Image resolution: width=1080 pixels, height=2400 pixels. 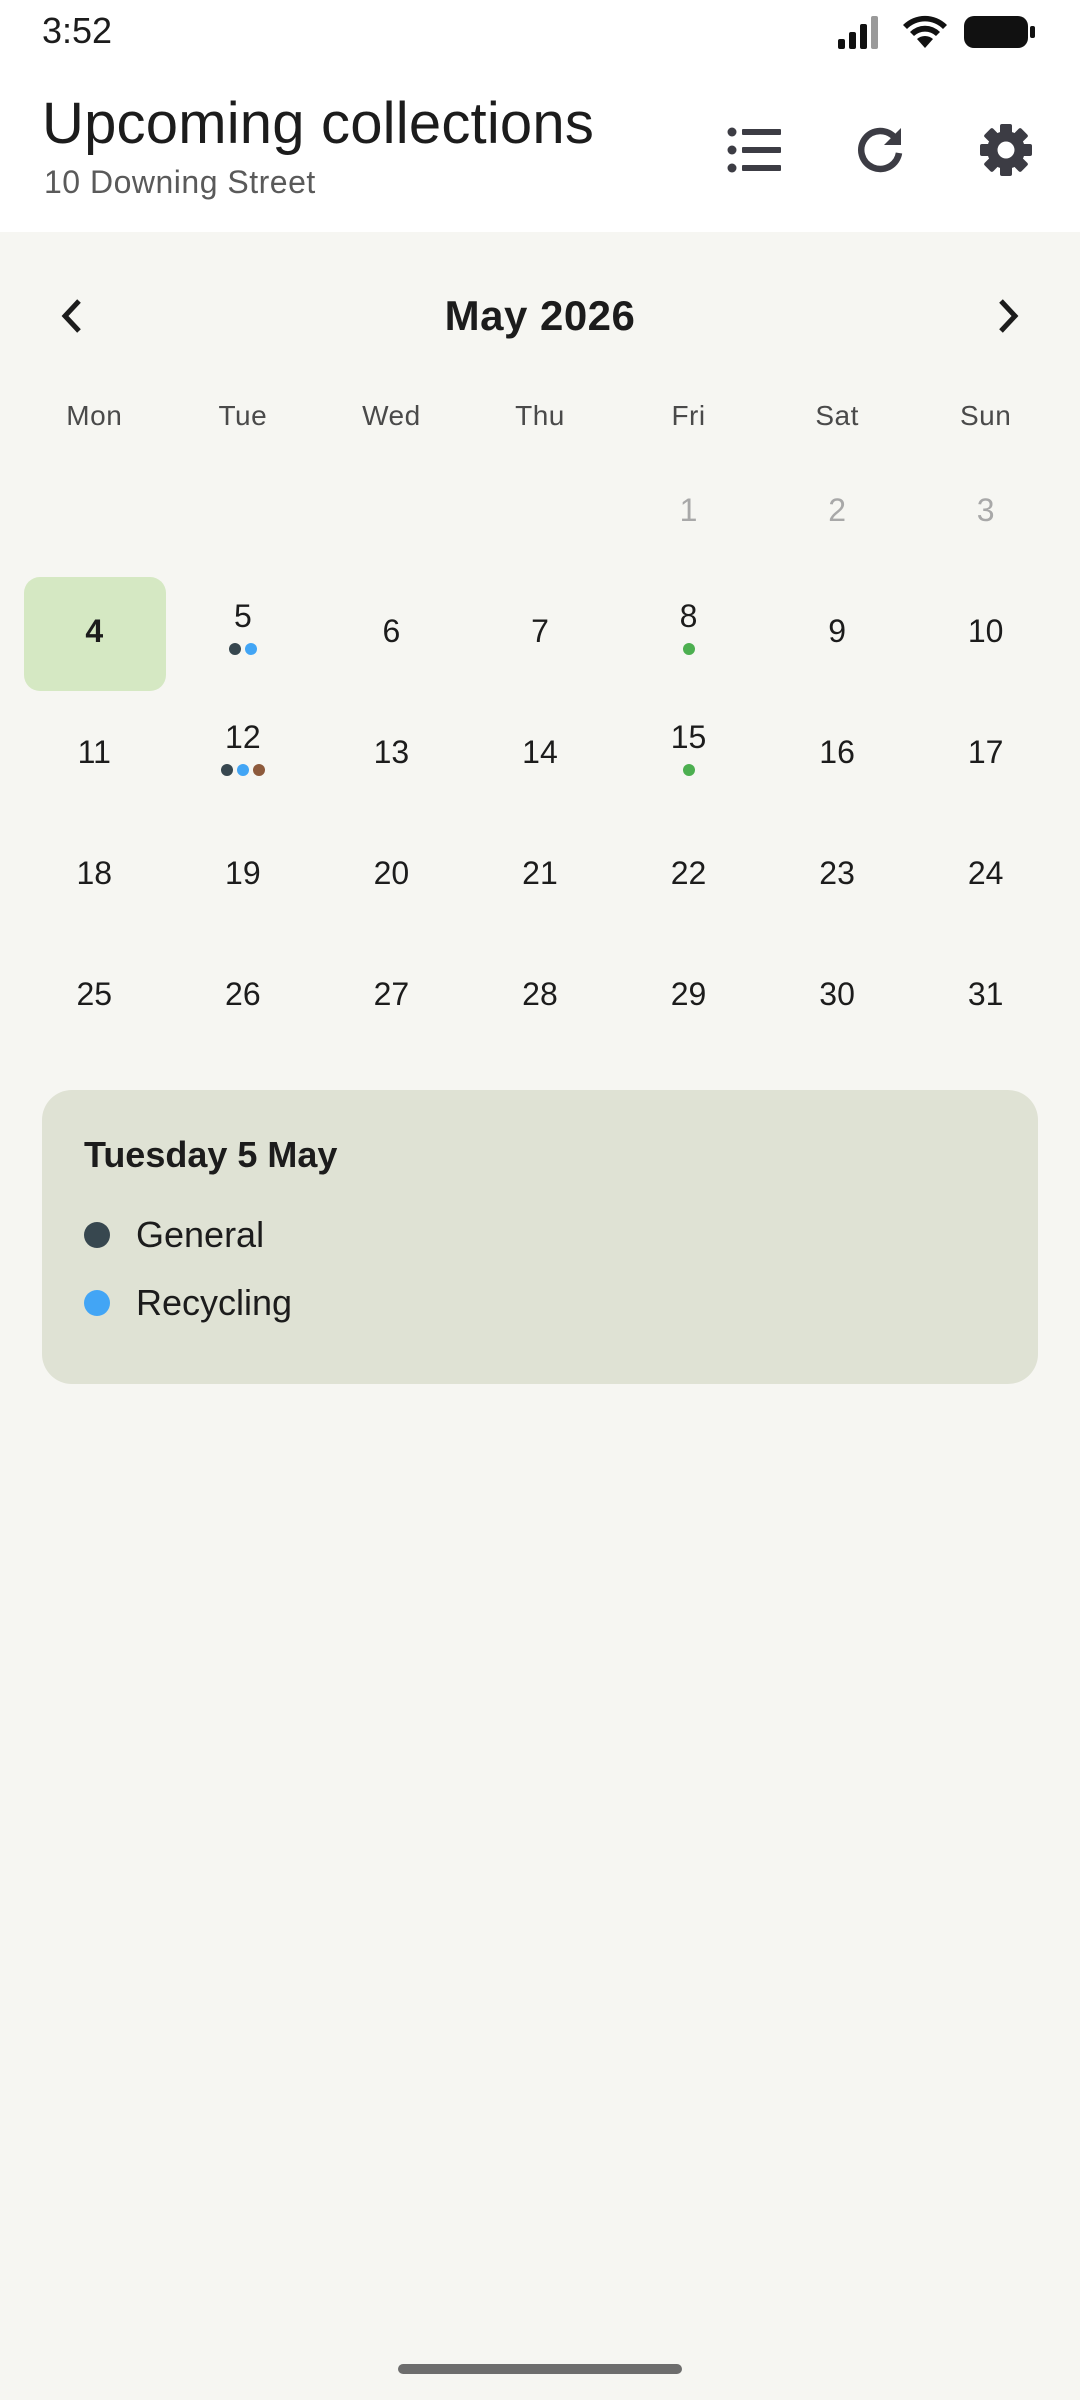 I want to click on list-icon, so click(x=754, y=150).